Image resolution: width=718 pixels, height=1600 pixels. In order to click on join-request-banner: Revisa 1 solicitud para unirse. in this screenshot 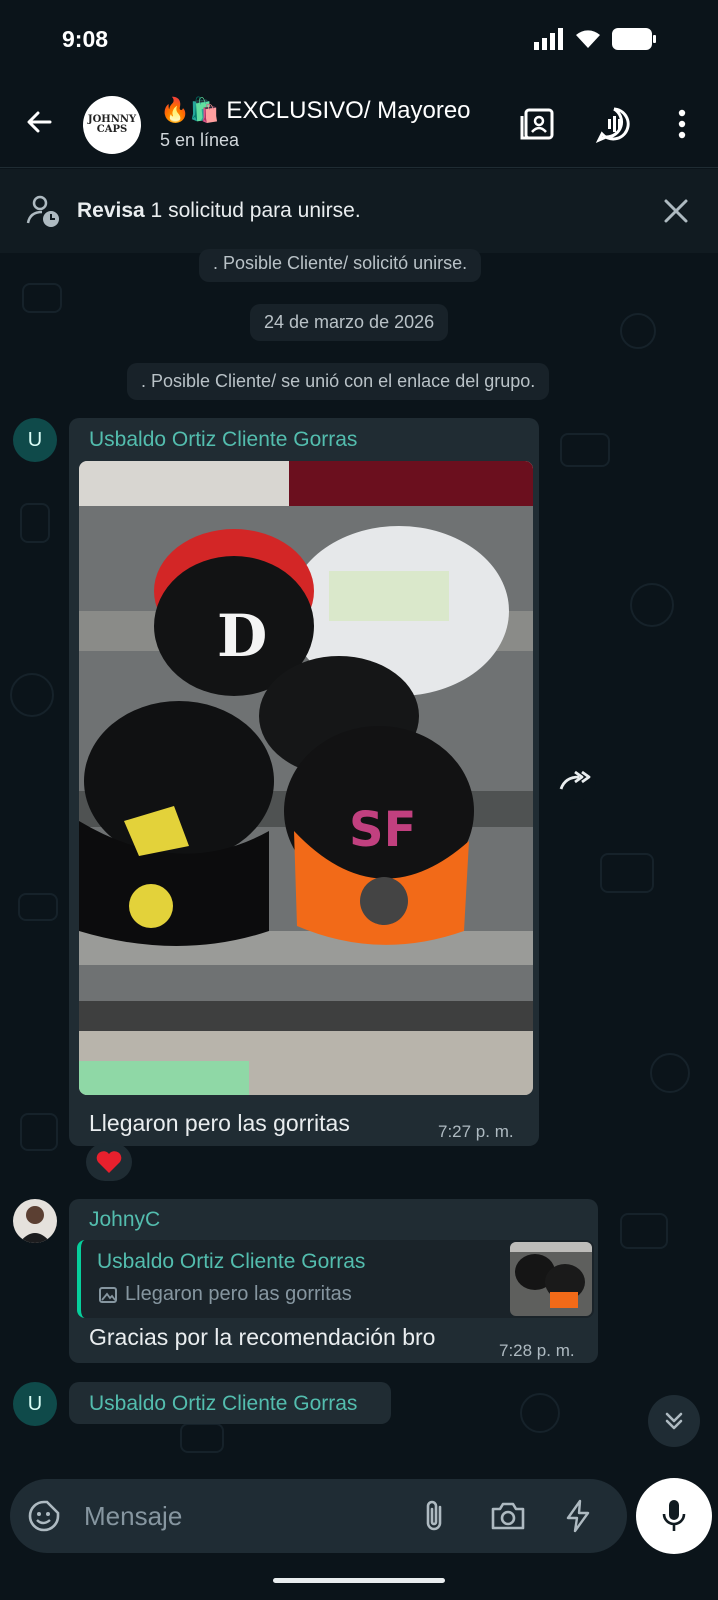, I will do `click(359, 211)`.